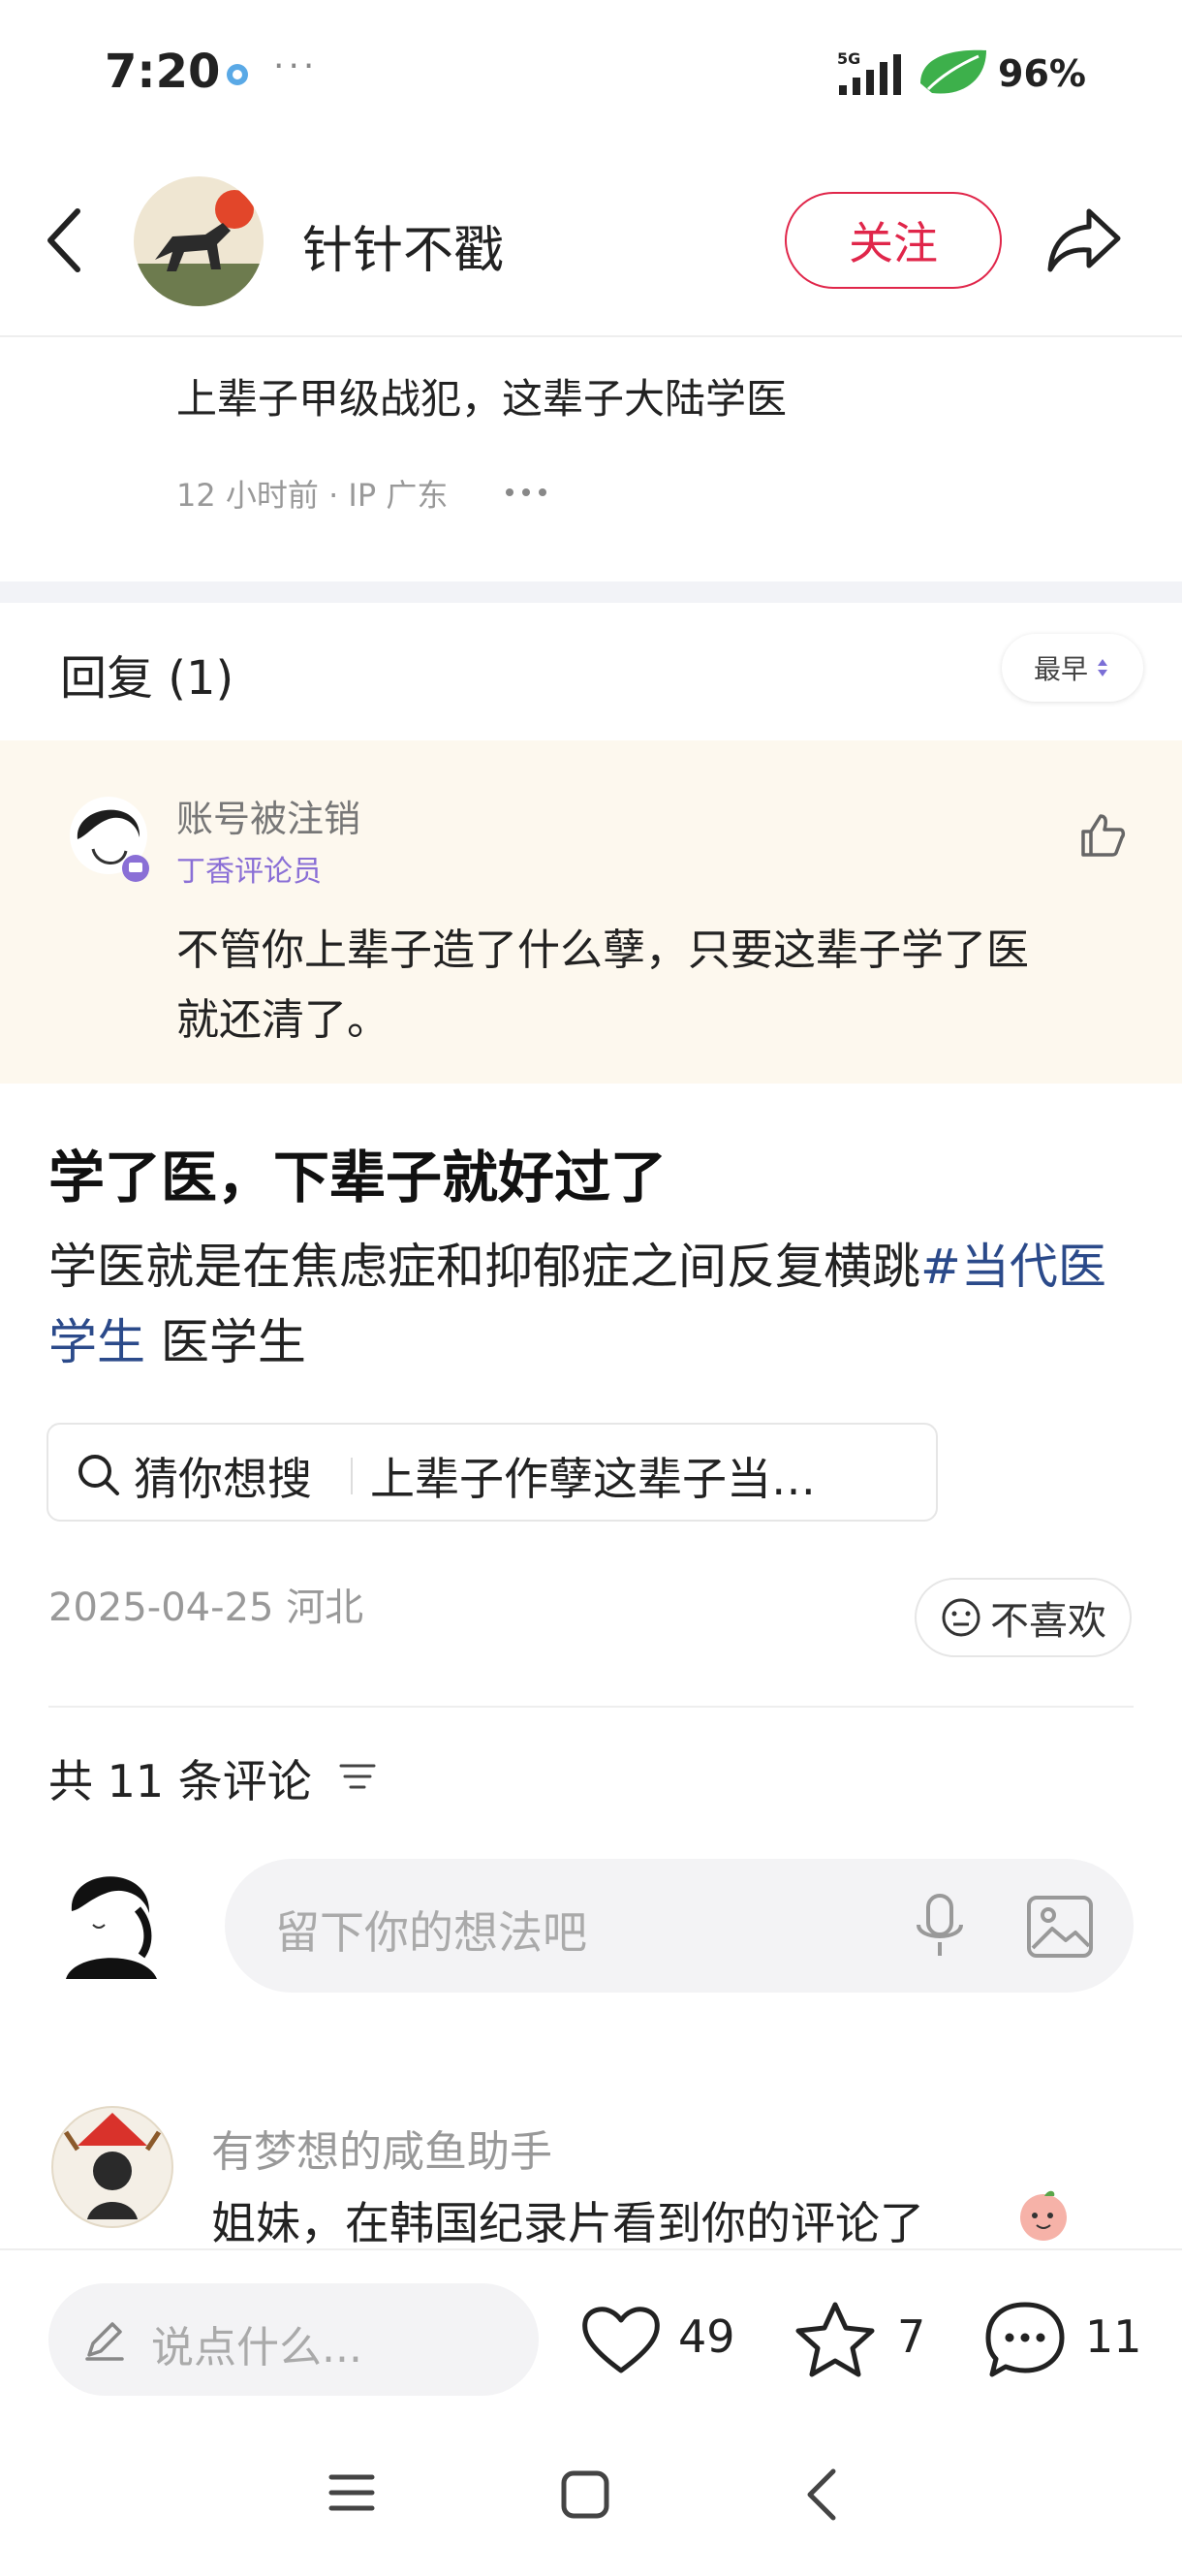  What do you see at coordinates (621, 2340) in the screenshot?
I see `heart-icon` at bounding box center [621, 2340].